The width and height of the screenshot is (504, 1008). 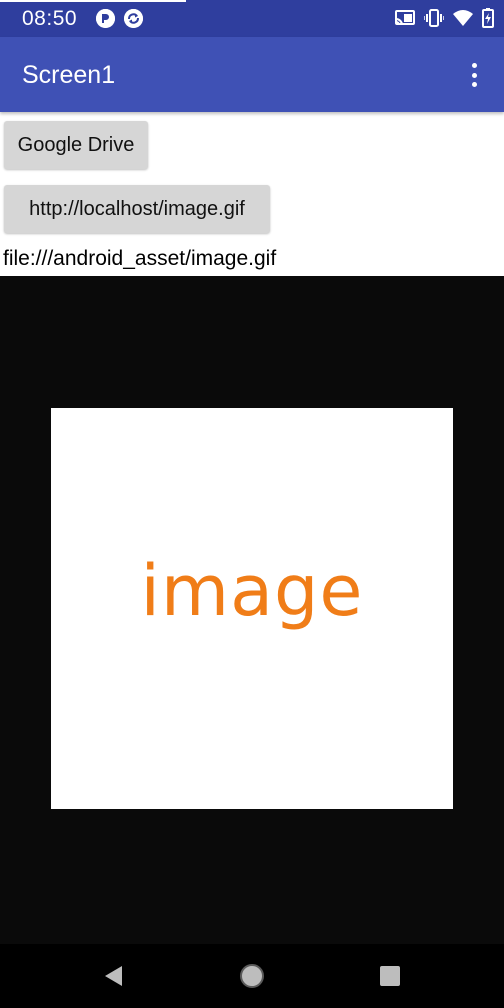 What do you see at coordinates (488, 20) in the screenshot?
I see `battery-icon` at bounding box center [488, 20].